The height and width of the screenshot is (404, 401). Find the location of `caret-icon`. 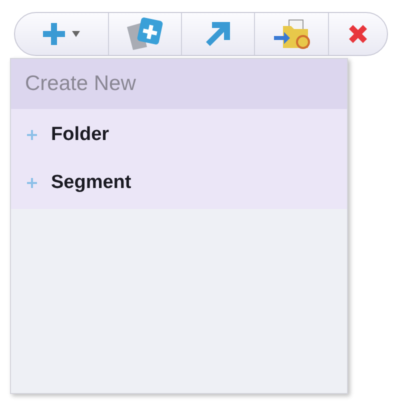

caret-icon is located at coordinates (76, 34).